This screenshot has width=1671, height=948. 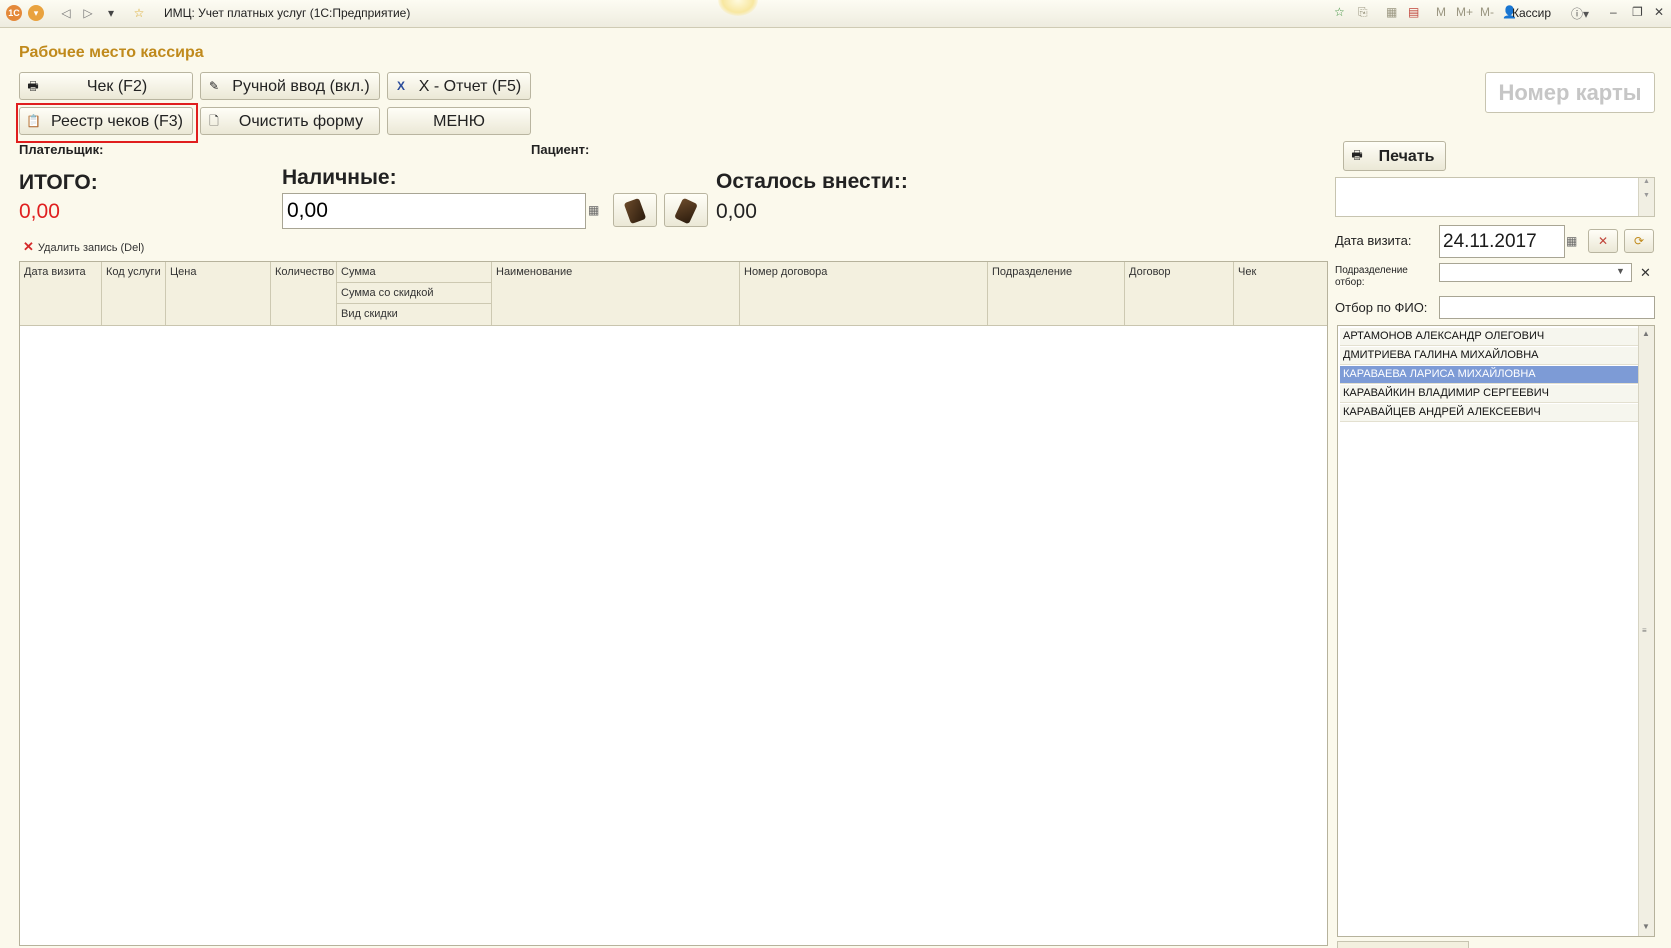 I want to click on visit-date-input: 24.11.2017, so click(x=1502, y=241).